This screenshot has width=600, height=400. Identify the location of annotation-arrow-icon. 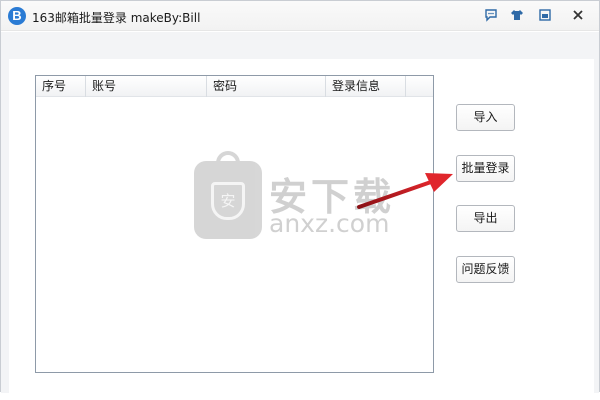
(405, 191).